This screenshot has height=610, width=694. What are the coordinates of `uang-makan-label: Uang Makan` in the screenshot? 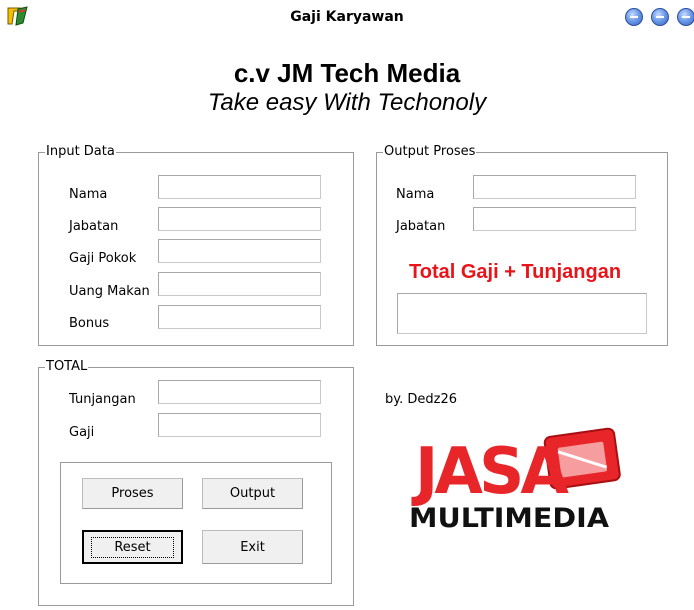 It's located at (109, 291).